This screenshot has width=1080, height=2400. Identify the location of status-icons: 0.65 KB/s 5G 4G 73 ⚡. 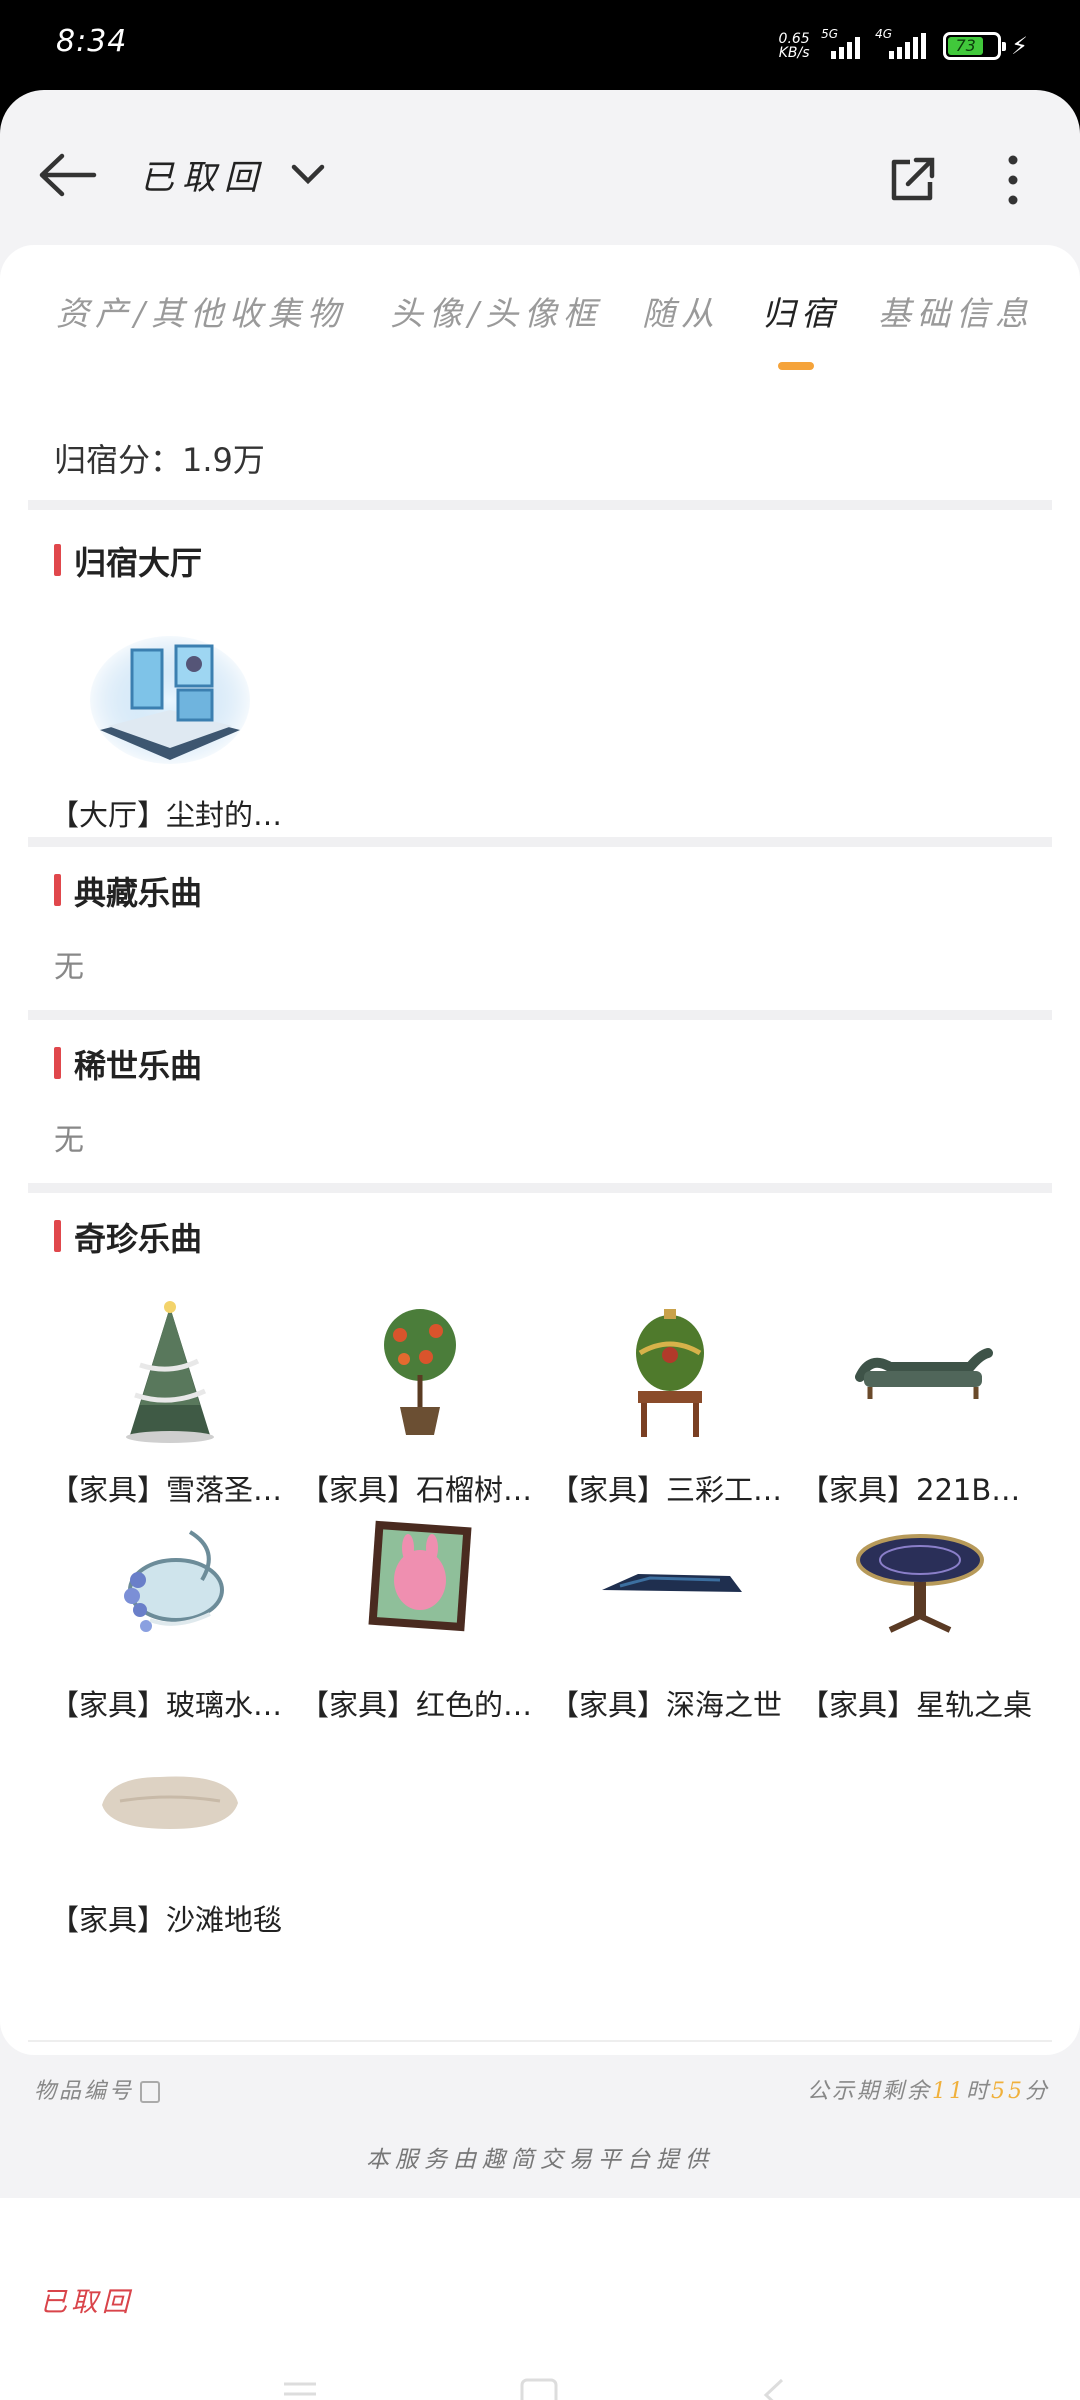
(902, 46).